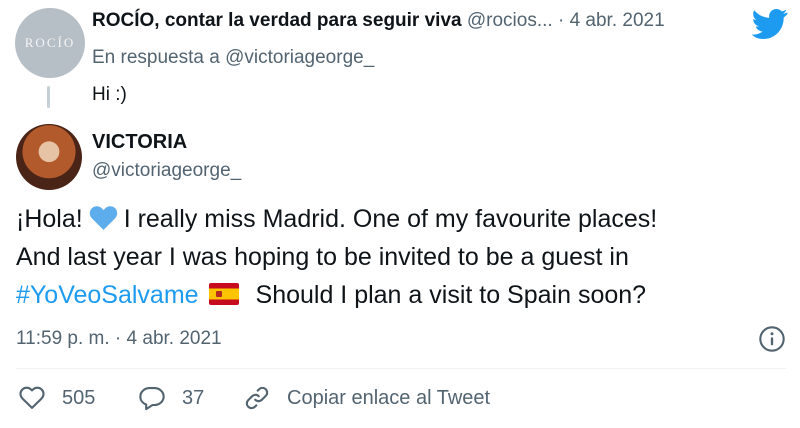 The width and height of the screenshot is (800, 428). What do you see at coordinates (49, 157) in the screenshot?
I see `avatar-victoria` at bounding box center [49, 157].